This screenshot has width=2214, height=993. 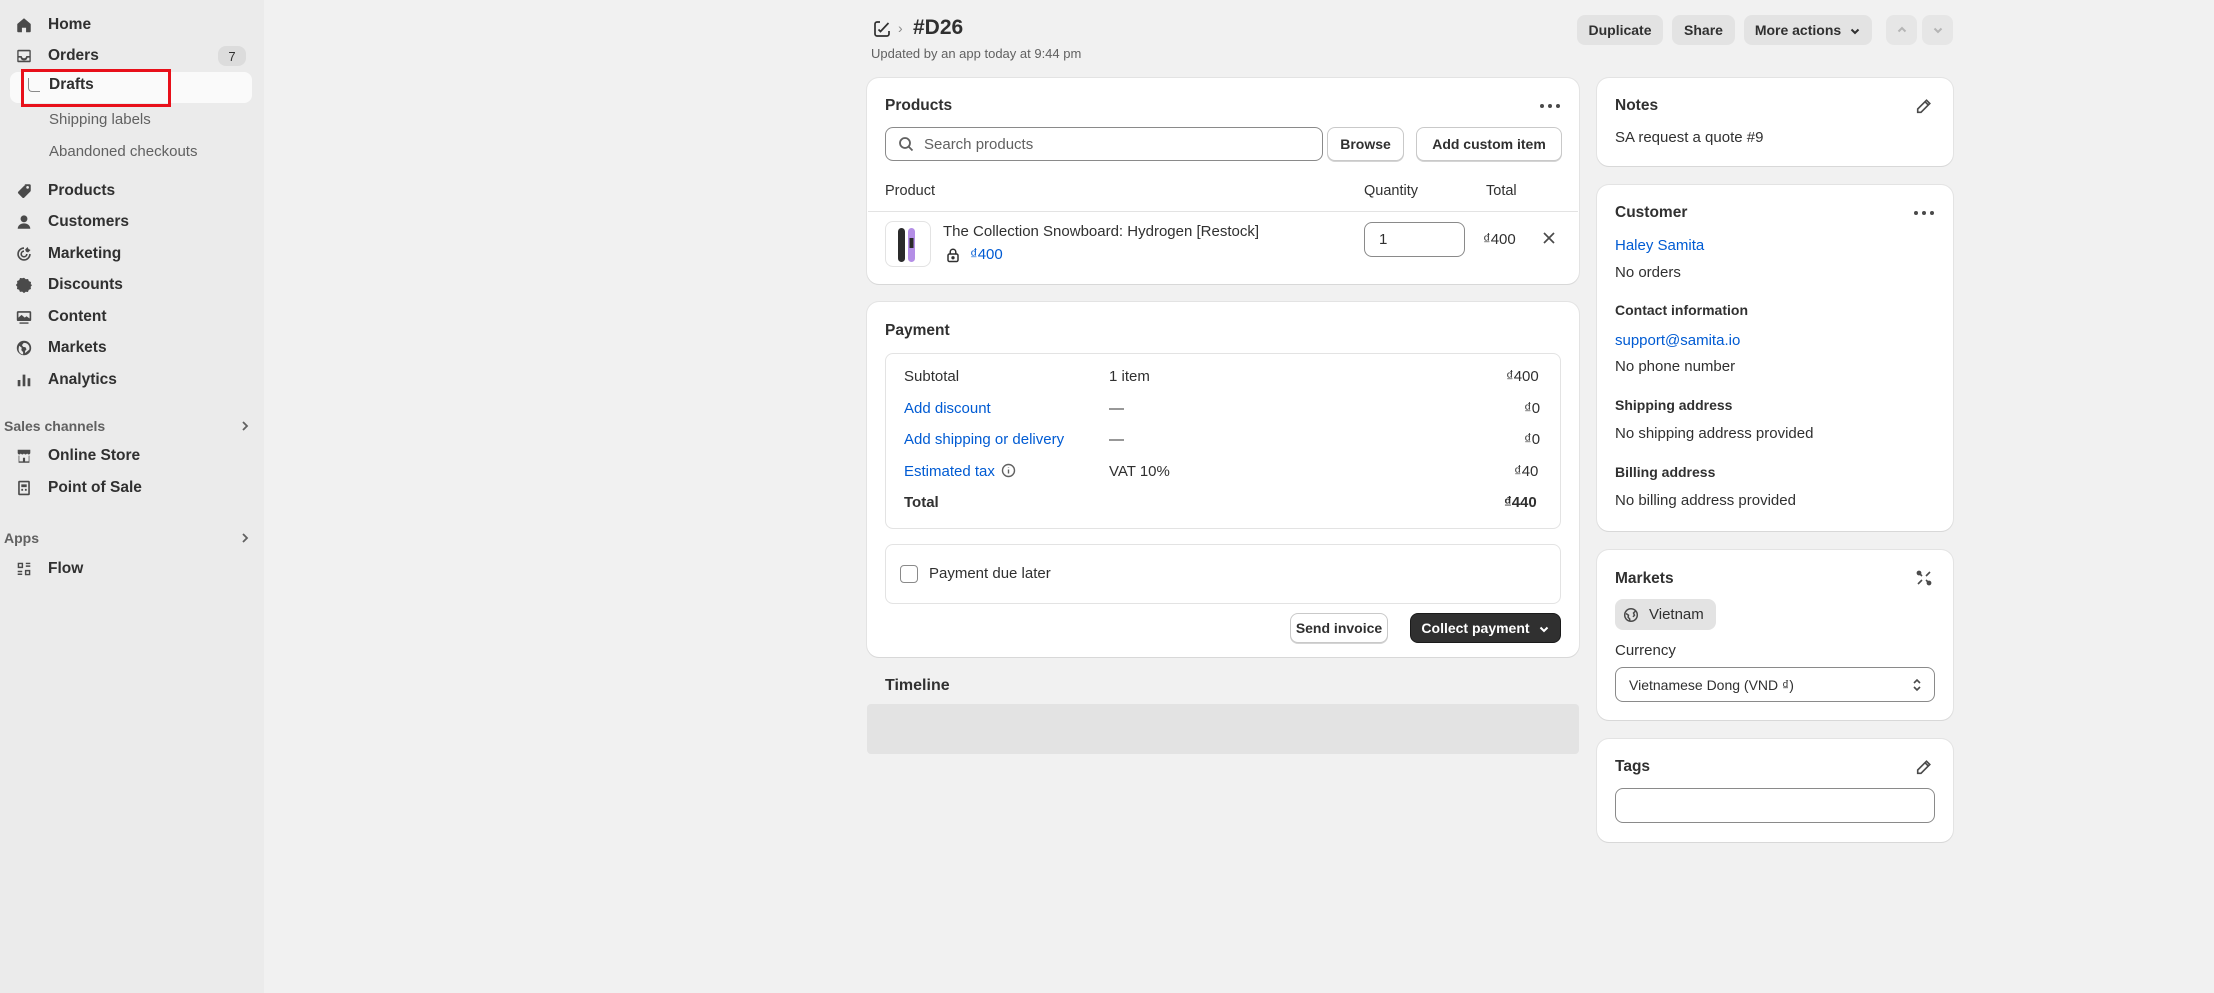 What do you see at coordinates (133, 56) in the screenshot?
I see `sidebar-item-orders: Orders` at bounding box center [133, 56].